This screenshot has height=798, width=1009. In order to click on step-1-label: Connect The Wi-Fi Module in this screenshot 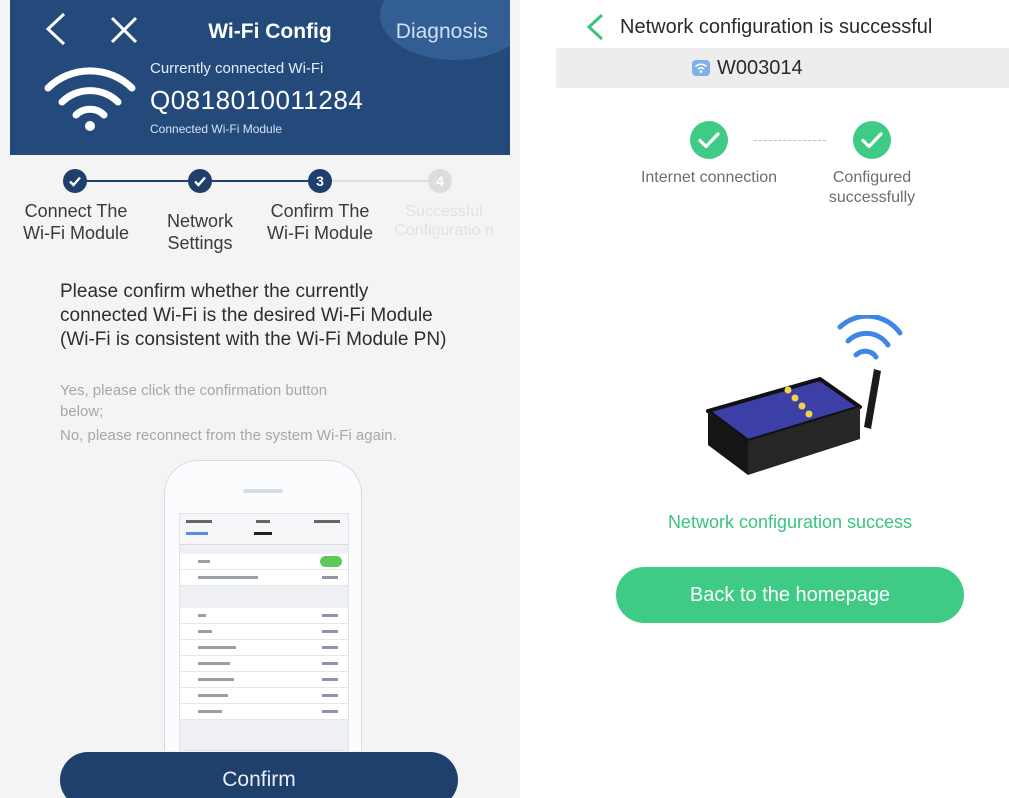, I will do `click(75, 222)`.